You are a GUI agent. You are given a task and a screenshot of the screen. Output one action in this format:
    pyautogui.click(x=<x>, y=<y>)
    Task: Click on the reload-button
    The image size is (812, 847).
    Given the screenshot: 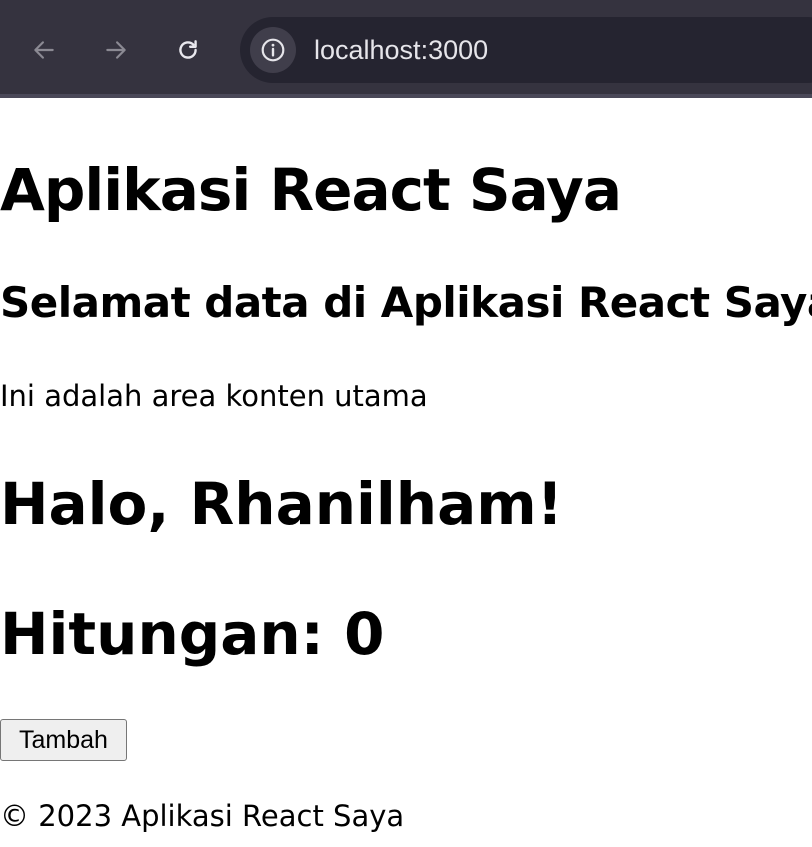 What is the action you would take?
    pyautogui.click(x=188, y=50)
    